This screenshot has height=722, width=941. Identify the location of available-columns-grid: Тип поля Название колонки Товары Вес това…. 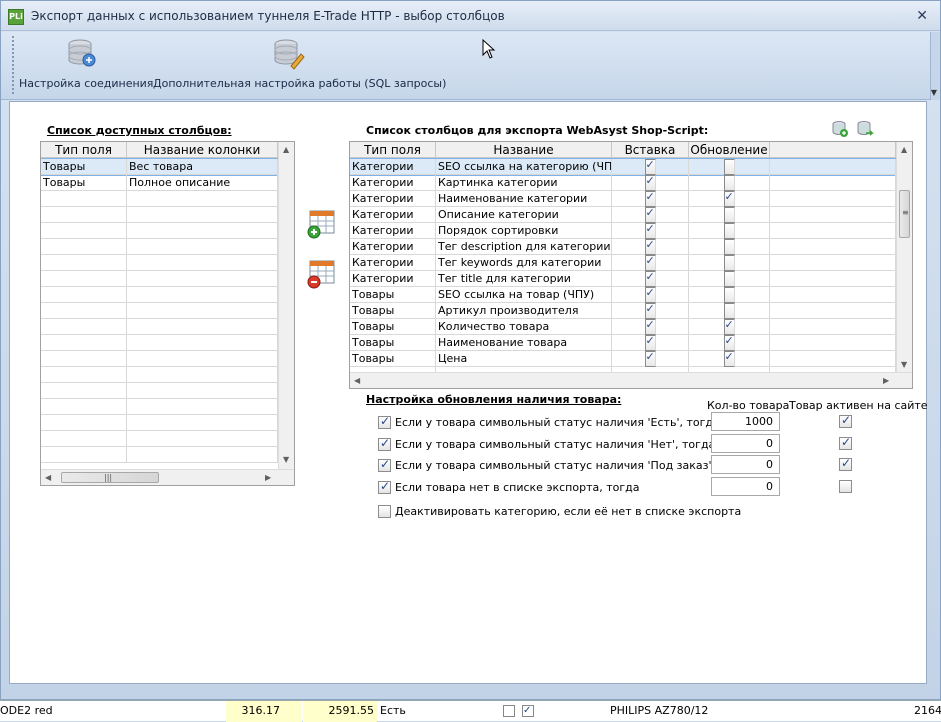
(167, 313).